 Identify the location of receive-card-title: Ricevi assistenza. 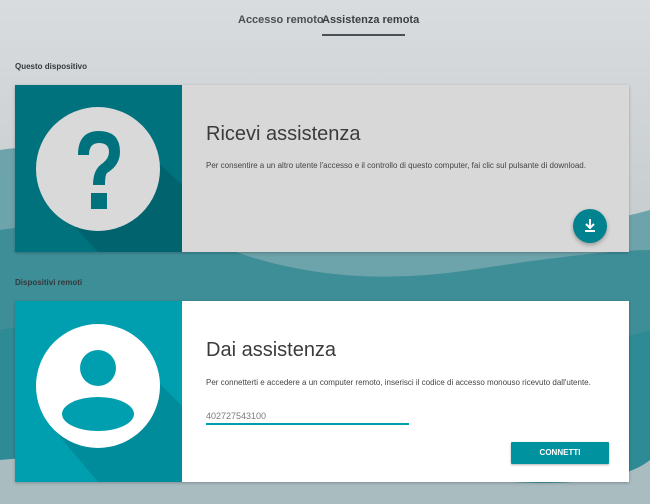
(283, 134).